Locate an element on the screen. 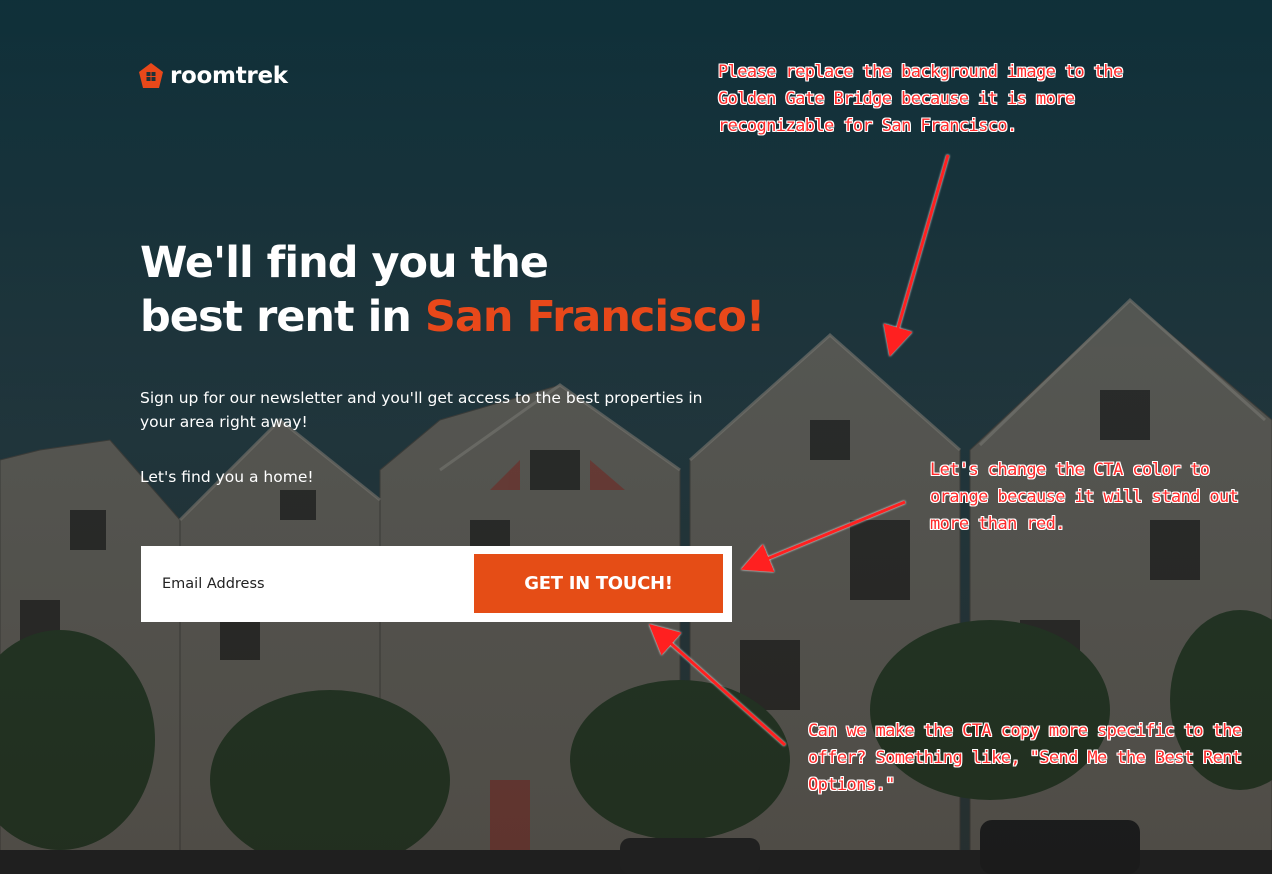 The height and width of the screenshot is (874, 1272). email-input is located at coordinates (311, 584).